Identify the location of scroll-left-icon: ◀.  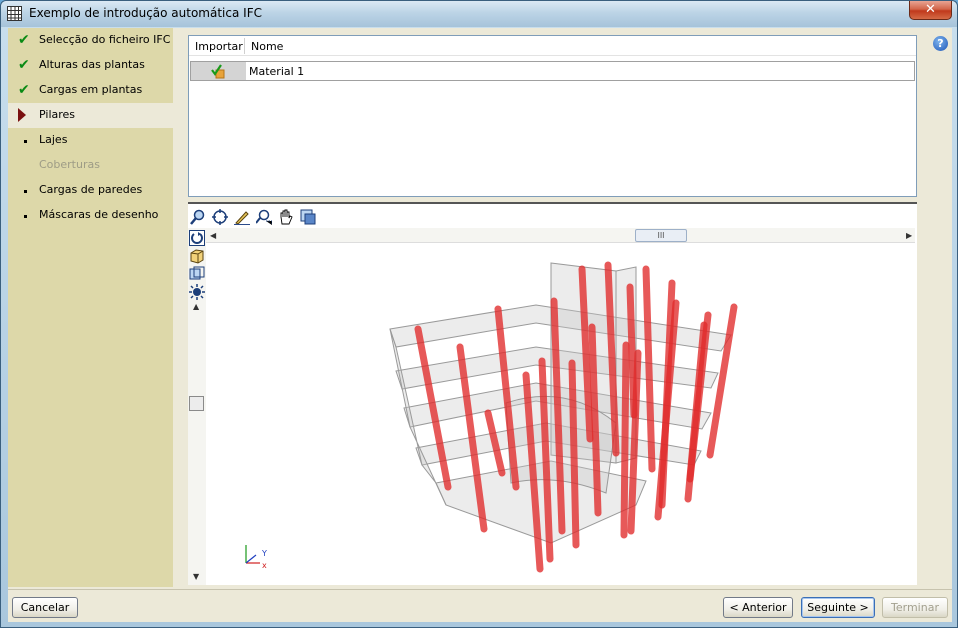
(213, 235).